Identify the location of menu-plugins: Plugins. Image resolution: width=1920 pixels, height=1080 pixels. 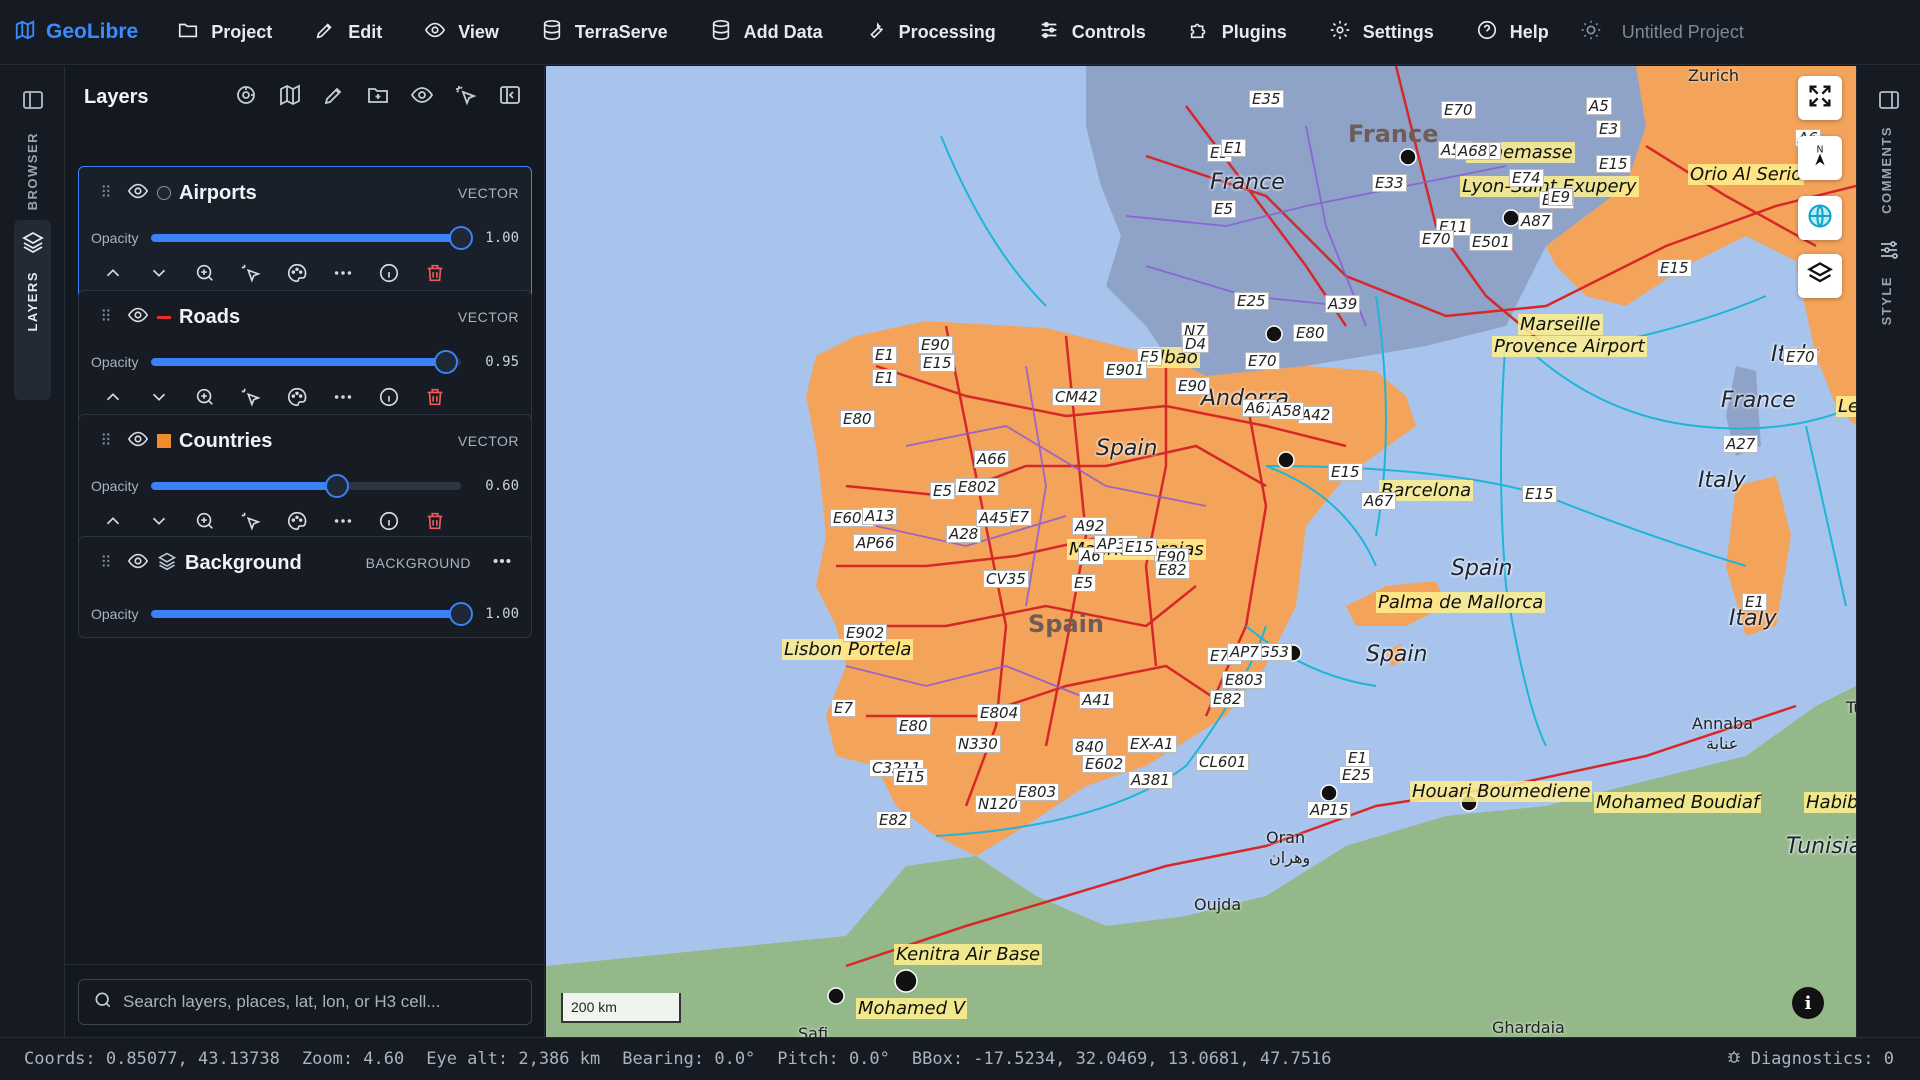
(1237, 32).